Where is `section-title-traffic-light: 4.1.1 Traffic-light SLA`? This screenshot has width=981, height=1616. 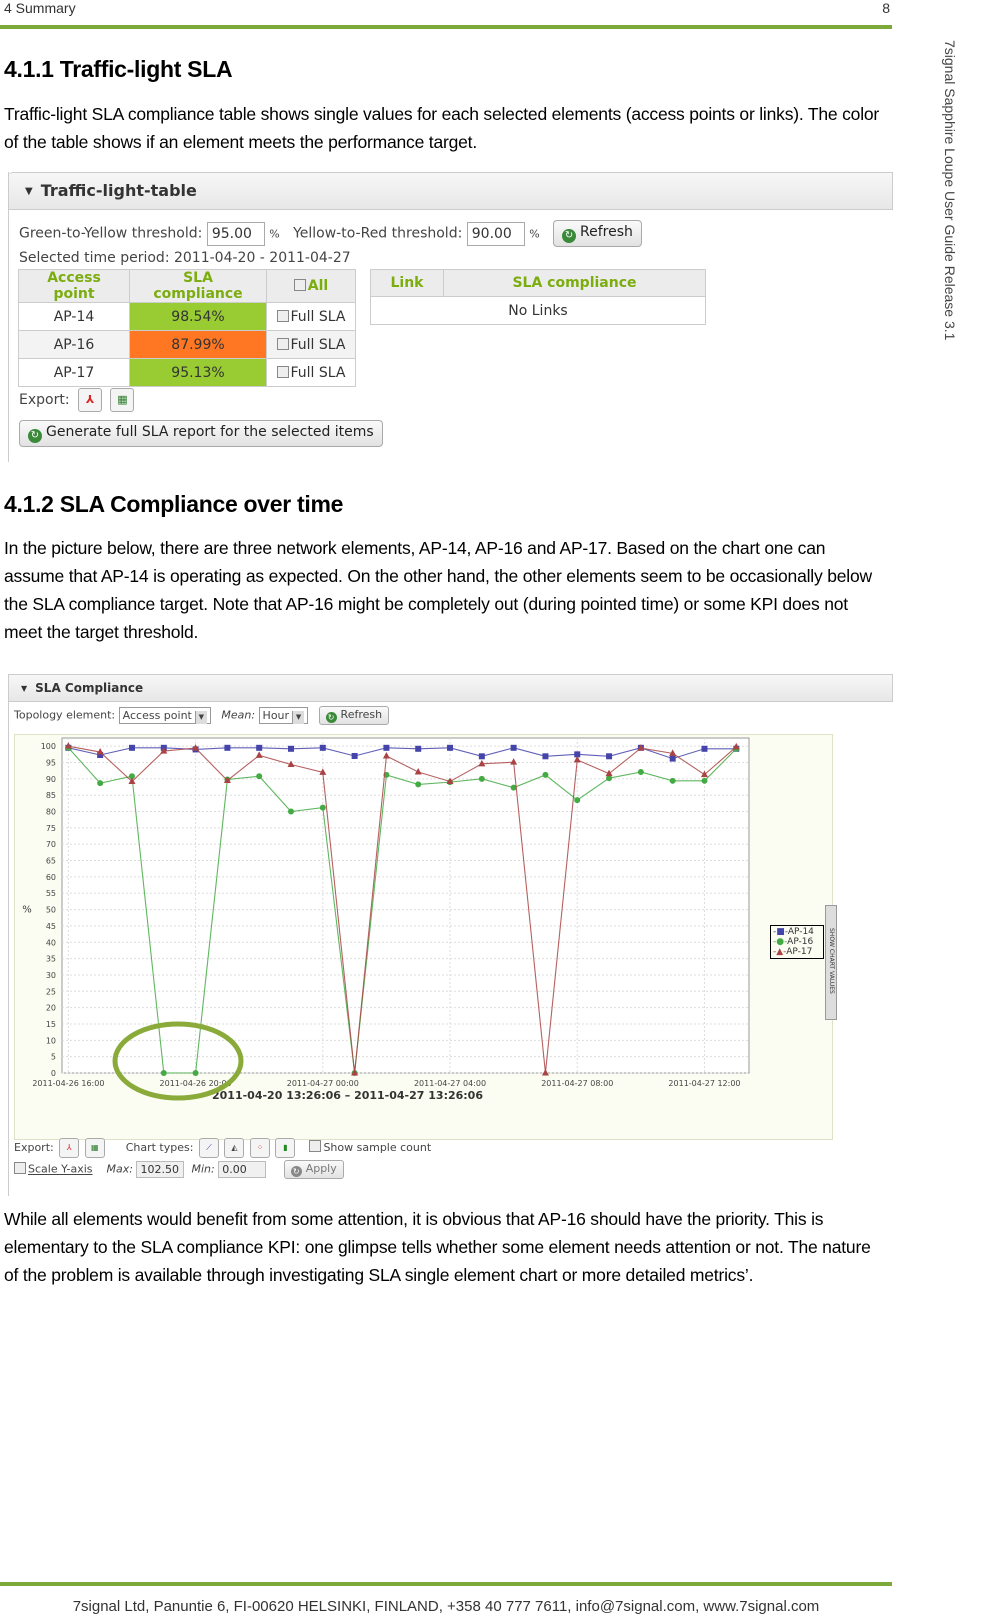
section-title-traffic-light: 4.1.1 Traffic-light SLA is located at coordinates (118, 69).